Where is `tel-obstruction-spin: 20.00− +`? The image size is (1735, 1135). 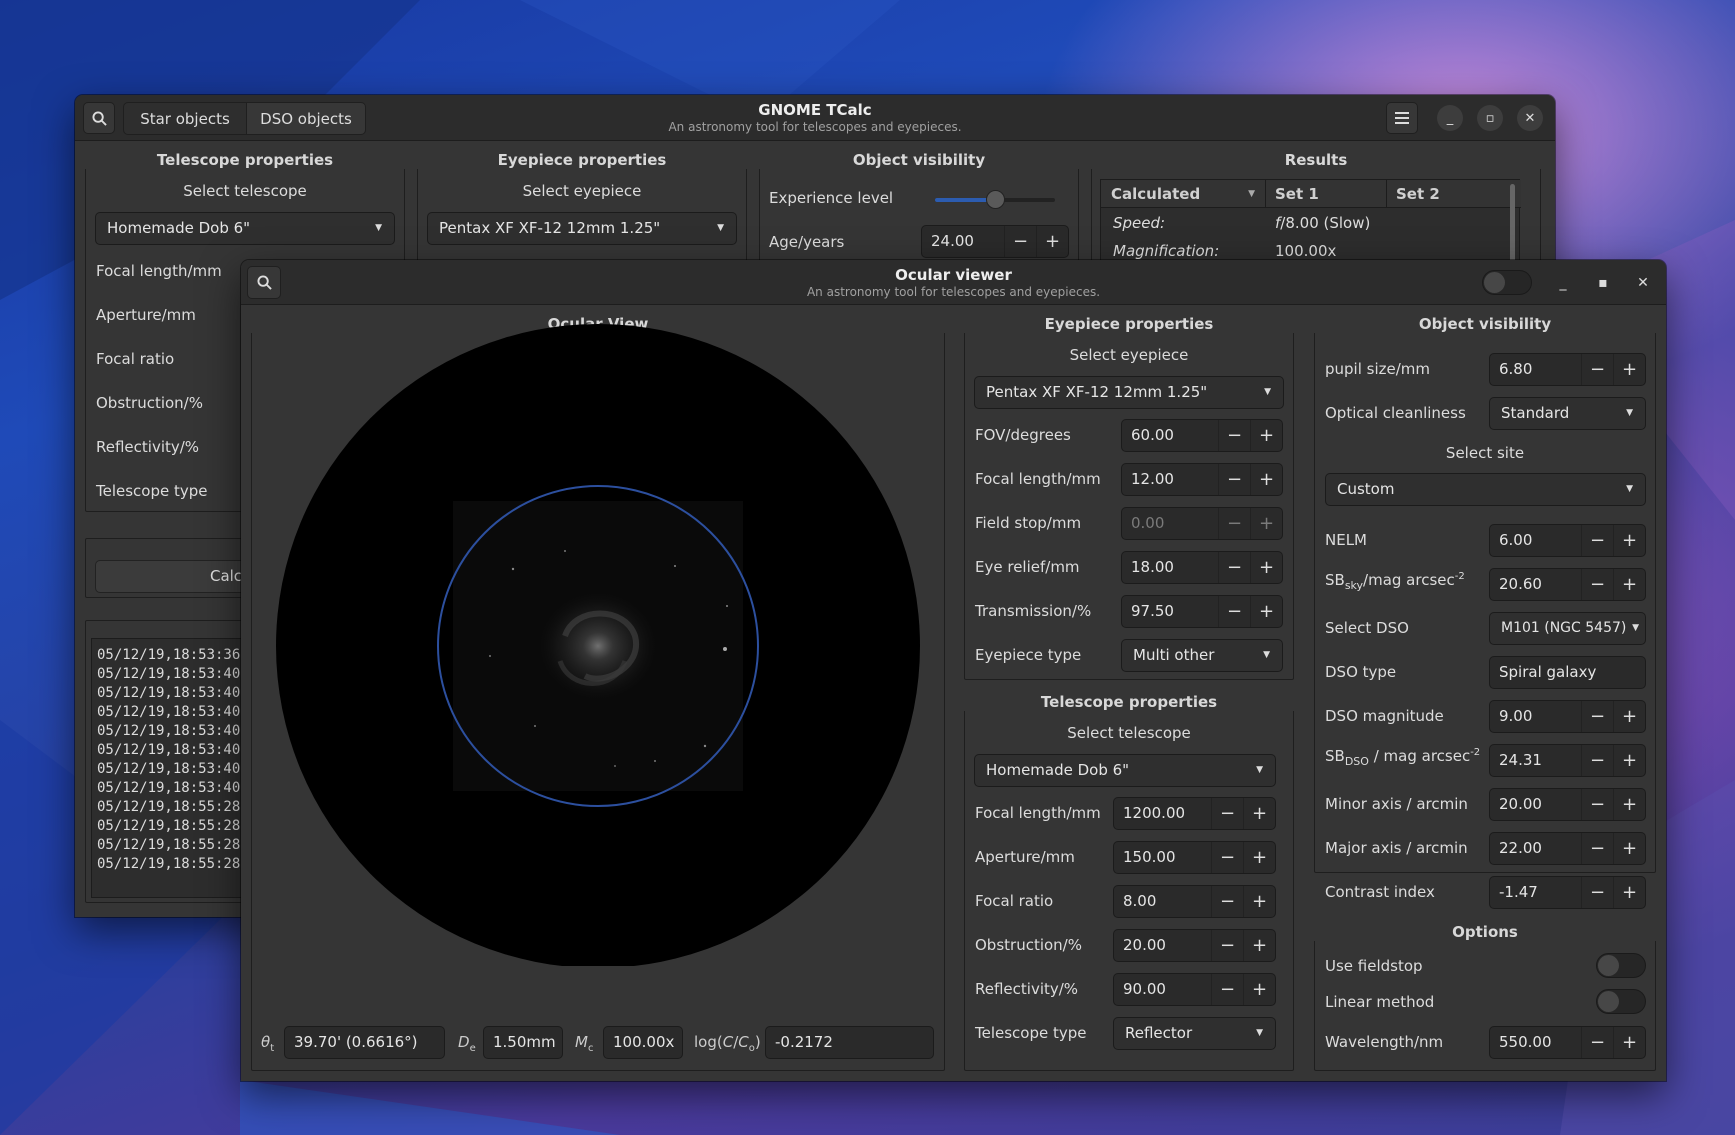
tel-obstruction-spin: 20.00− + is located at coordinates (1194, 945).